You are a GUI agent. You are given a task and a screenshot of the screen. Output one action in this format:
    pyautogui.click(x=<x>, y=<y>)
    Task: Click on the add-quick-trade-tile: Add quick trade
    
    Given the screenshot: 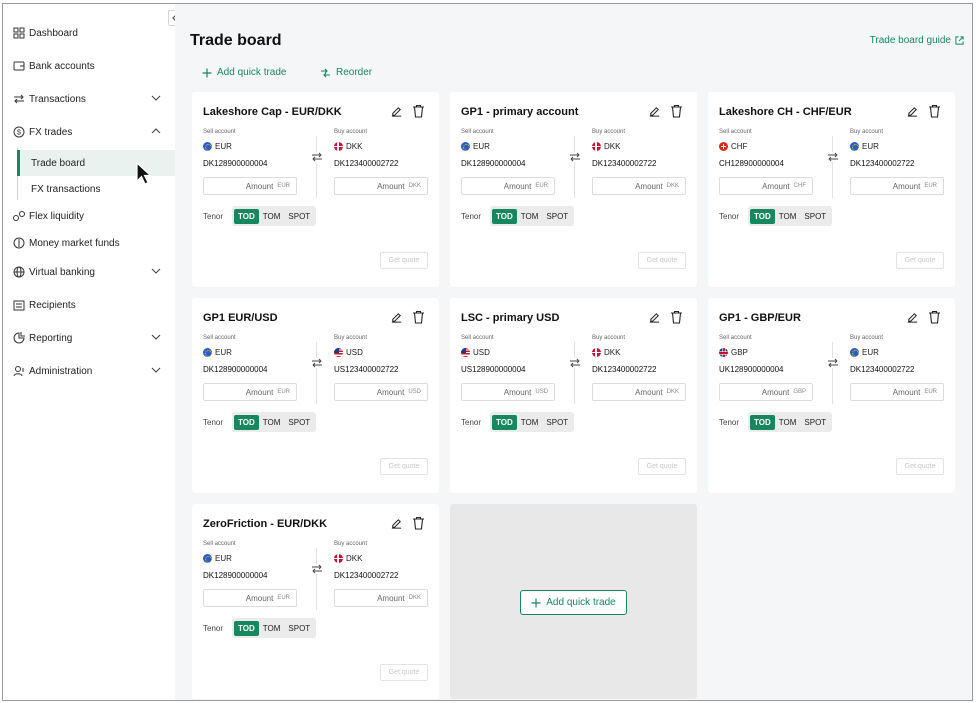 What is the action you would take?
    pyautogui.click(x=573, y=601)
    